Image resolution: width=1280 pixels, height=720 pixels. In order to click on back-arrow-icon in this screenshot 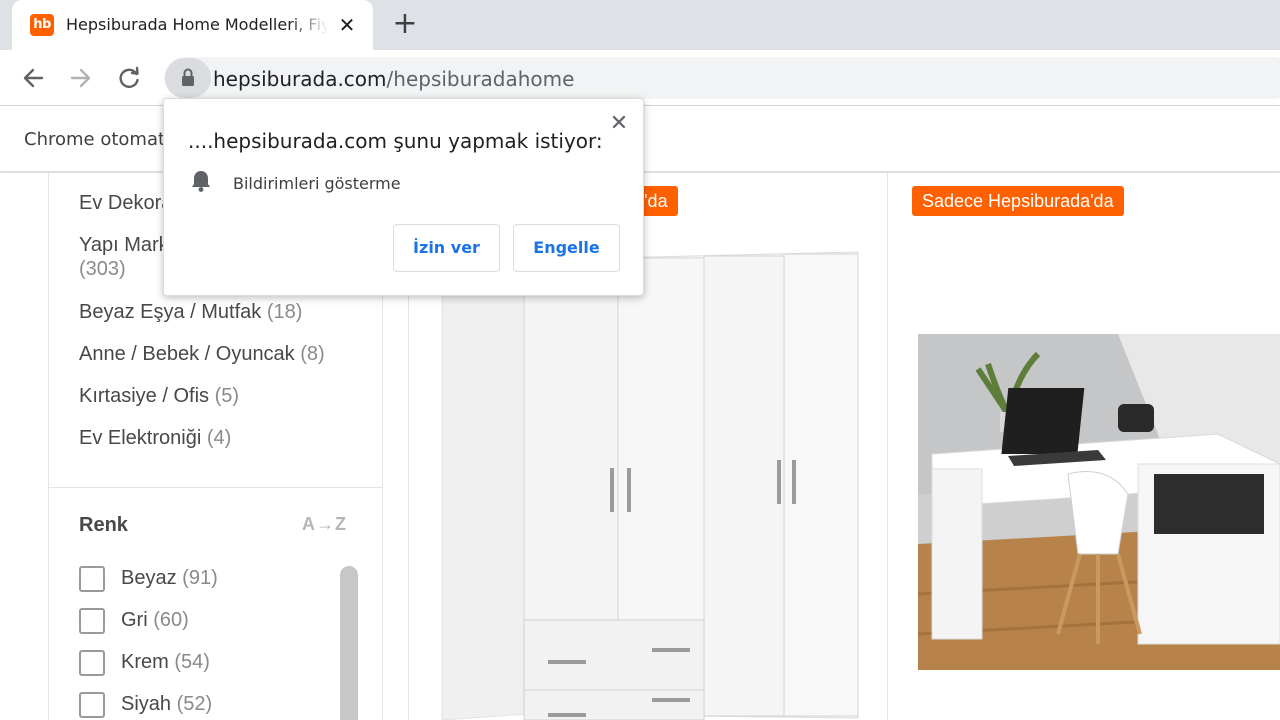, I will do `click(33, 78)`.